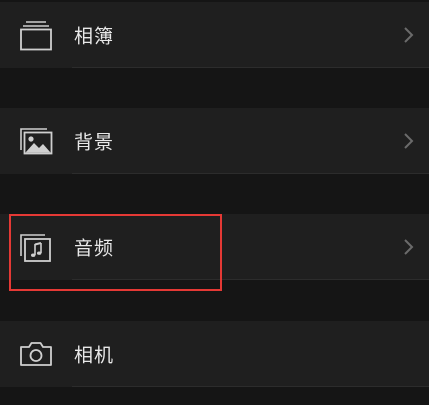 The image size is (429, 405). Describe the element at coordinates (36, 141) in the screenshot. I see `background-image-icon` at that location.